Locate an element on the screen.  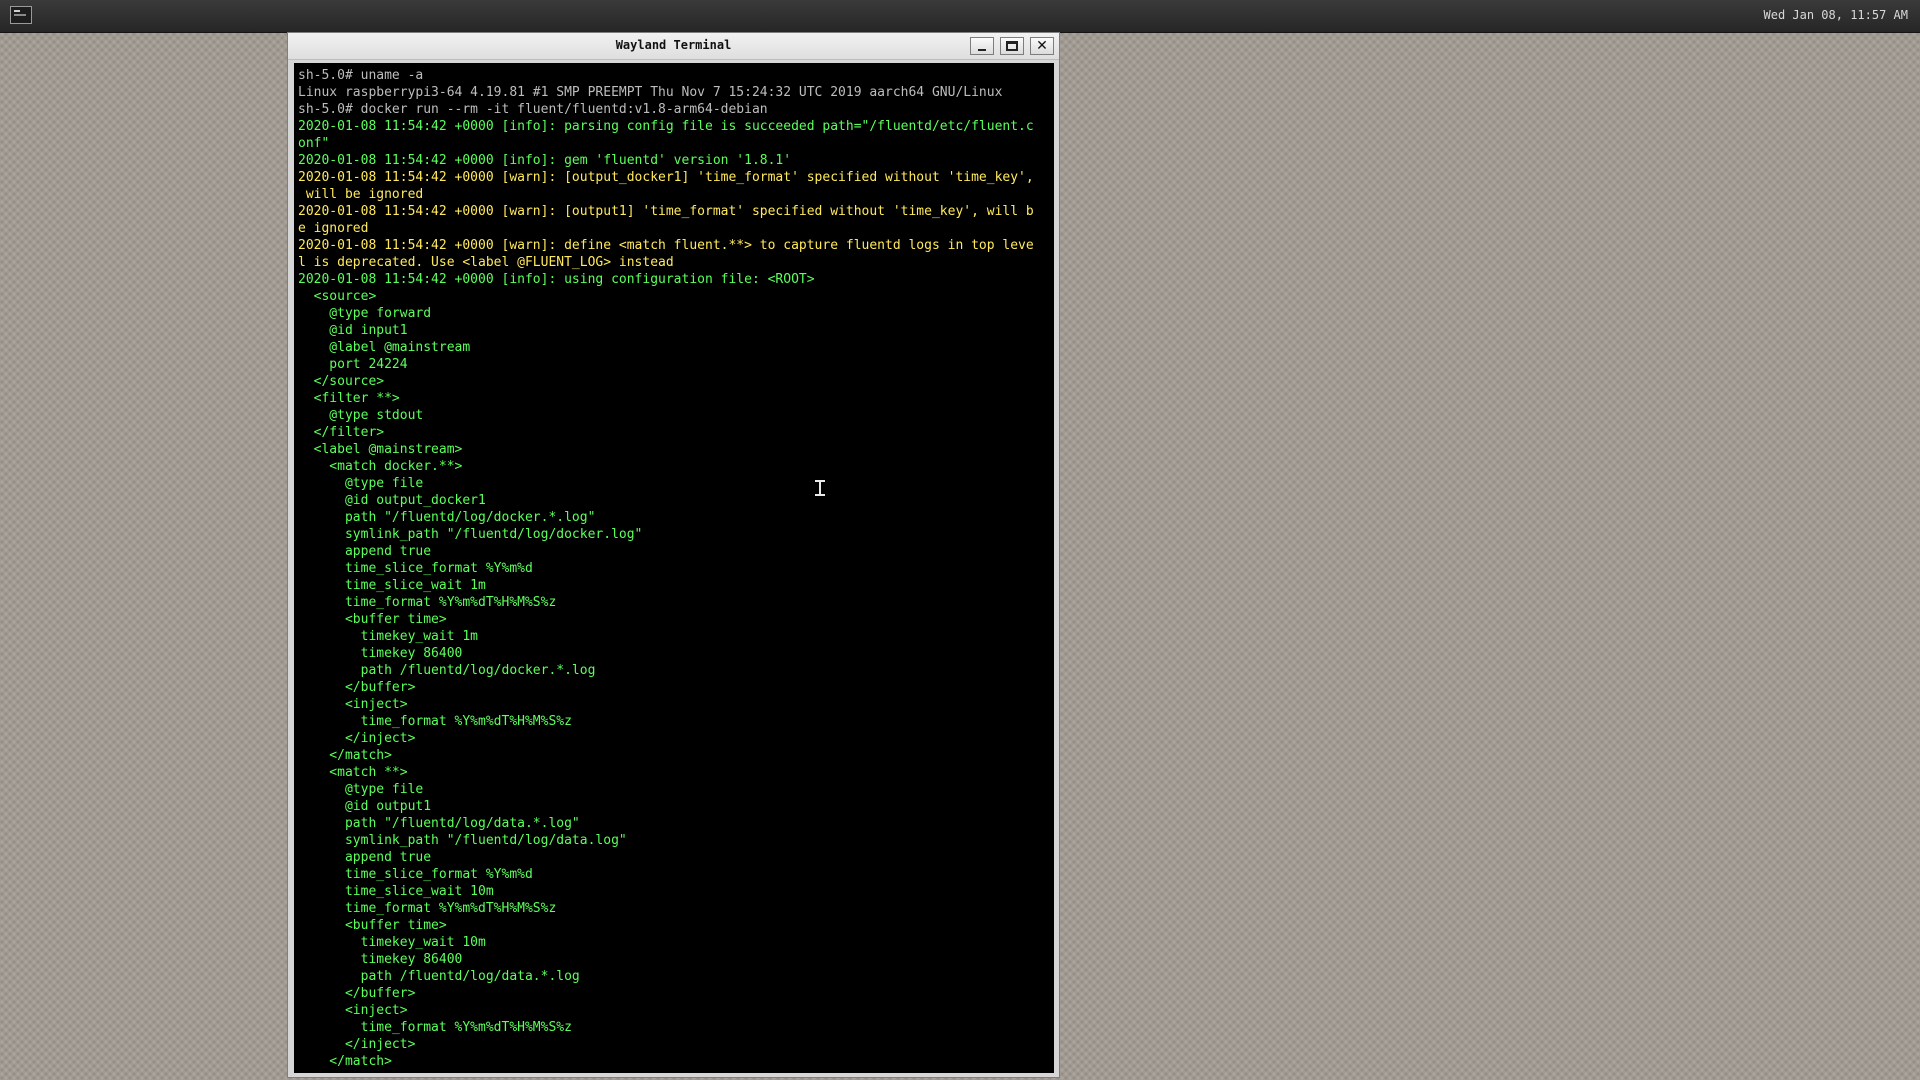
terminal-line: path "/fluentd/log/data.*.log" is located at coordinates (439, 823).